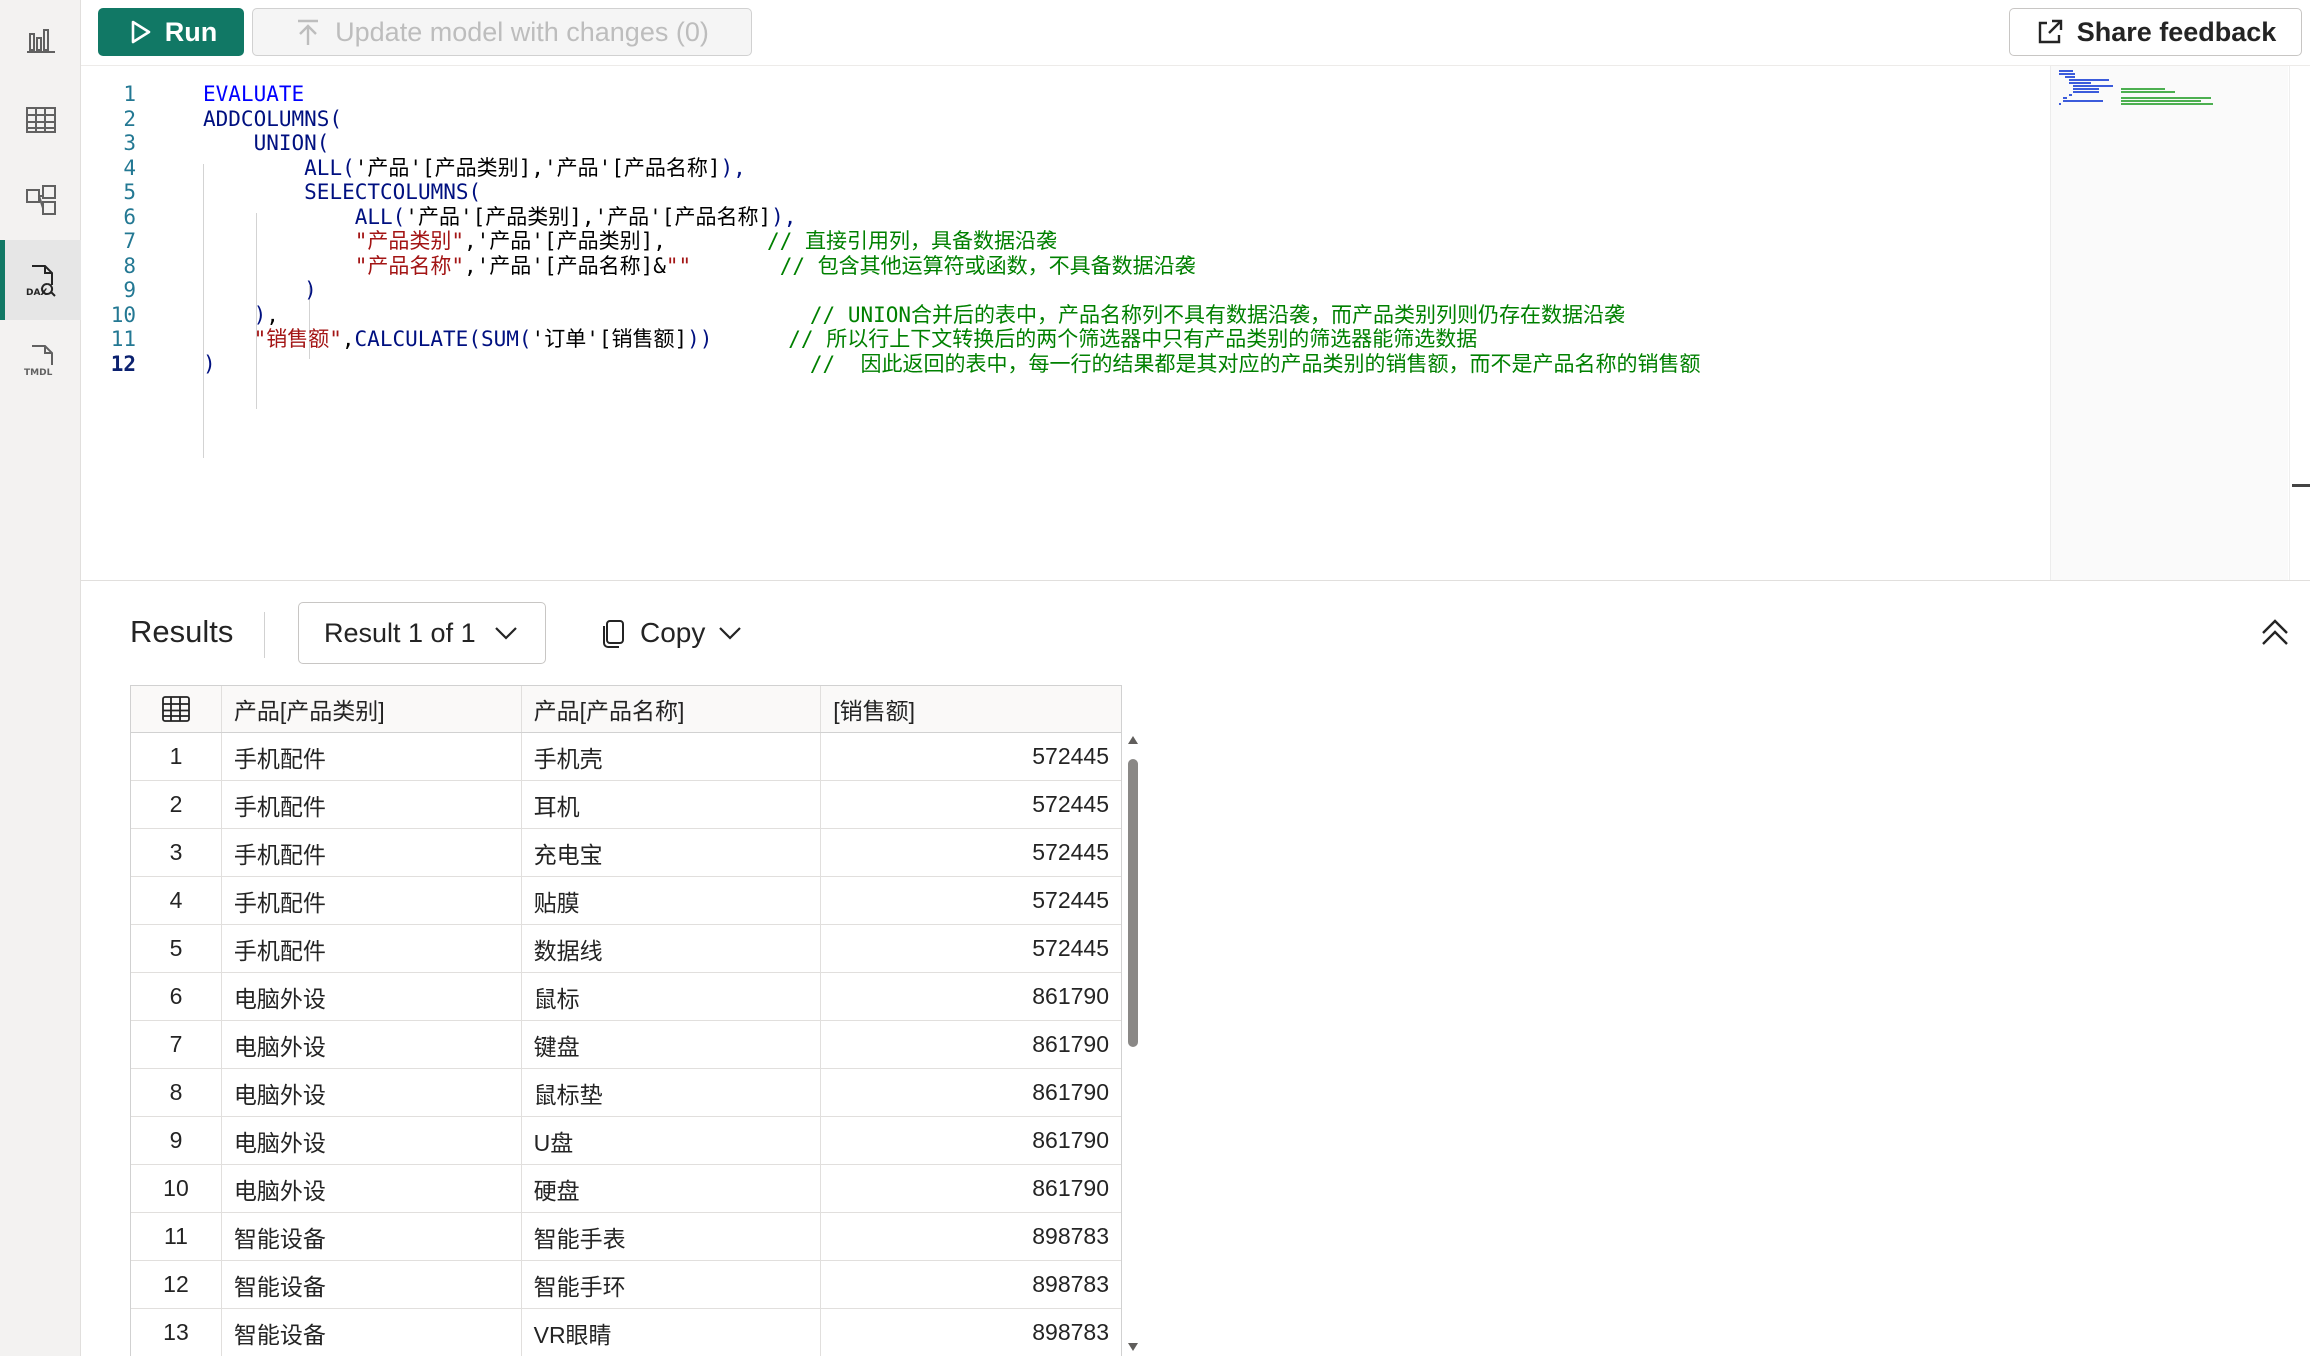 The width and height of the screenshot is (2310, 1356). What do you see at coordinates (672, 804) in the screenshot?
I see `table-cell: 耳机` at bounding box center [672, 804].